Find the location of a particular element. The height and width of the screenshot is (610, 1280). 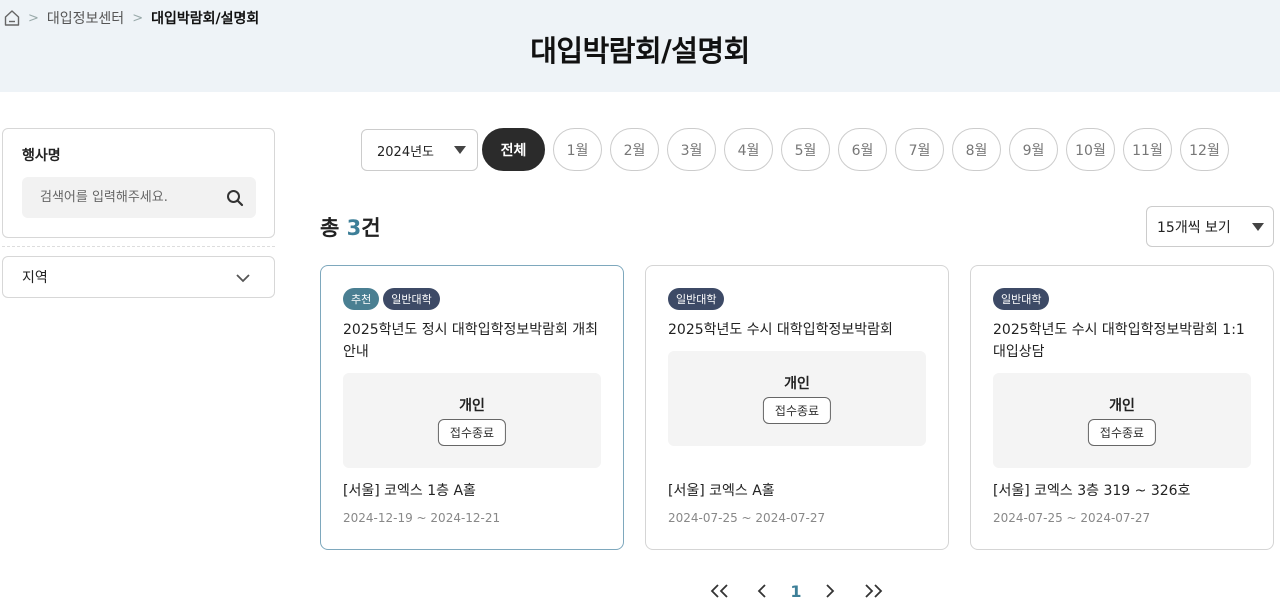

breadcrumb: > 대입정보센터 > 대입박람회/설명회 is located at coordinates (131, 18).